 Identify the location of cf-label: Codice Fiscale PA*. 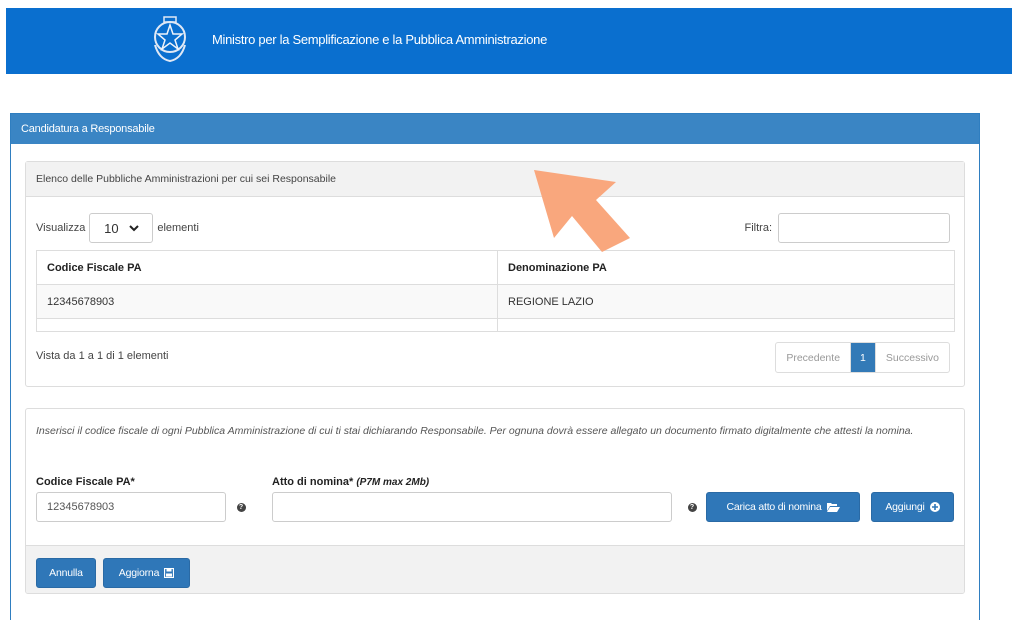
(85, 482).